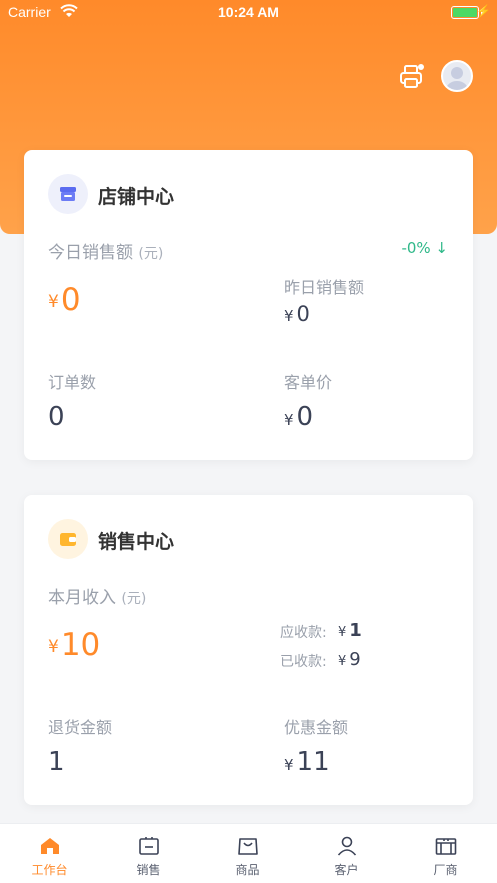 The width and height of the screenshot is (497, 883). Describe the element at coordinates (247, 870) in the screenshot. I see `tab-label: 商品` at that location.